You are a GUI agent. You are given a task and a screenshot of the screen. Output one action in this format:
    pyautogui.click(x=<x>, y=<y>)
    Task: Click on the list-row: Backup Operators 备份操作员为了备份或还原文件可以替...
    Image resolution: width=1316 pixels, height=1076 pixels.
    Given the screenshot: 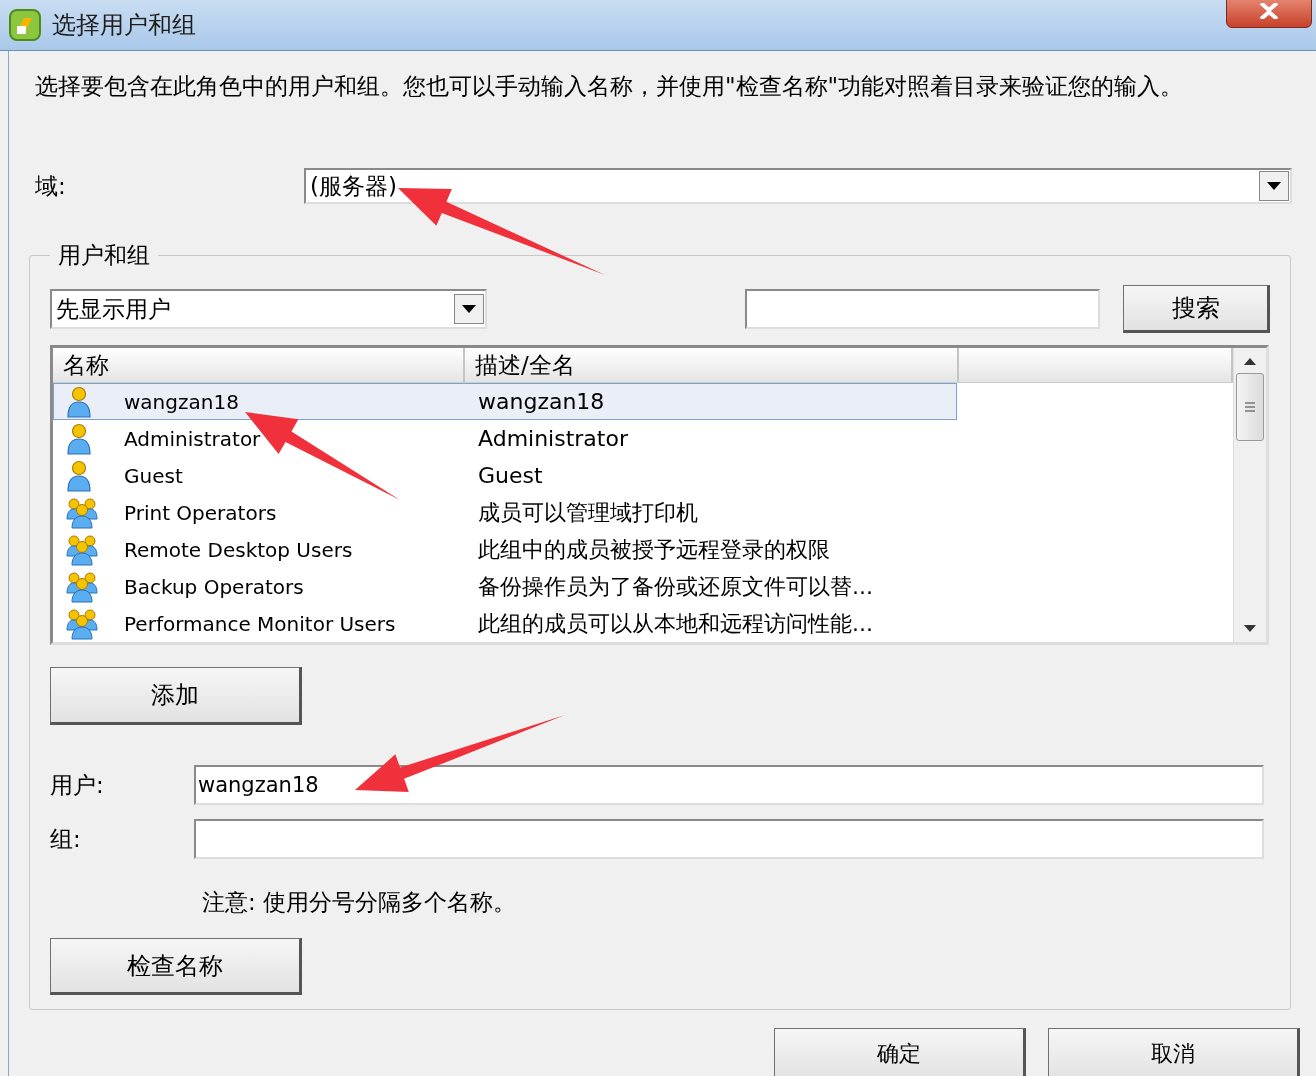 What is the action you would take?
    pyautogui.click(x=505, y=586)
    